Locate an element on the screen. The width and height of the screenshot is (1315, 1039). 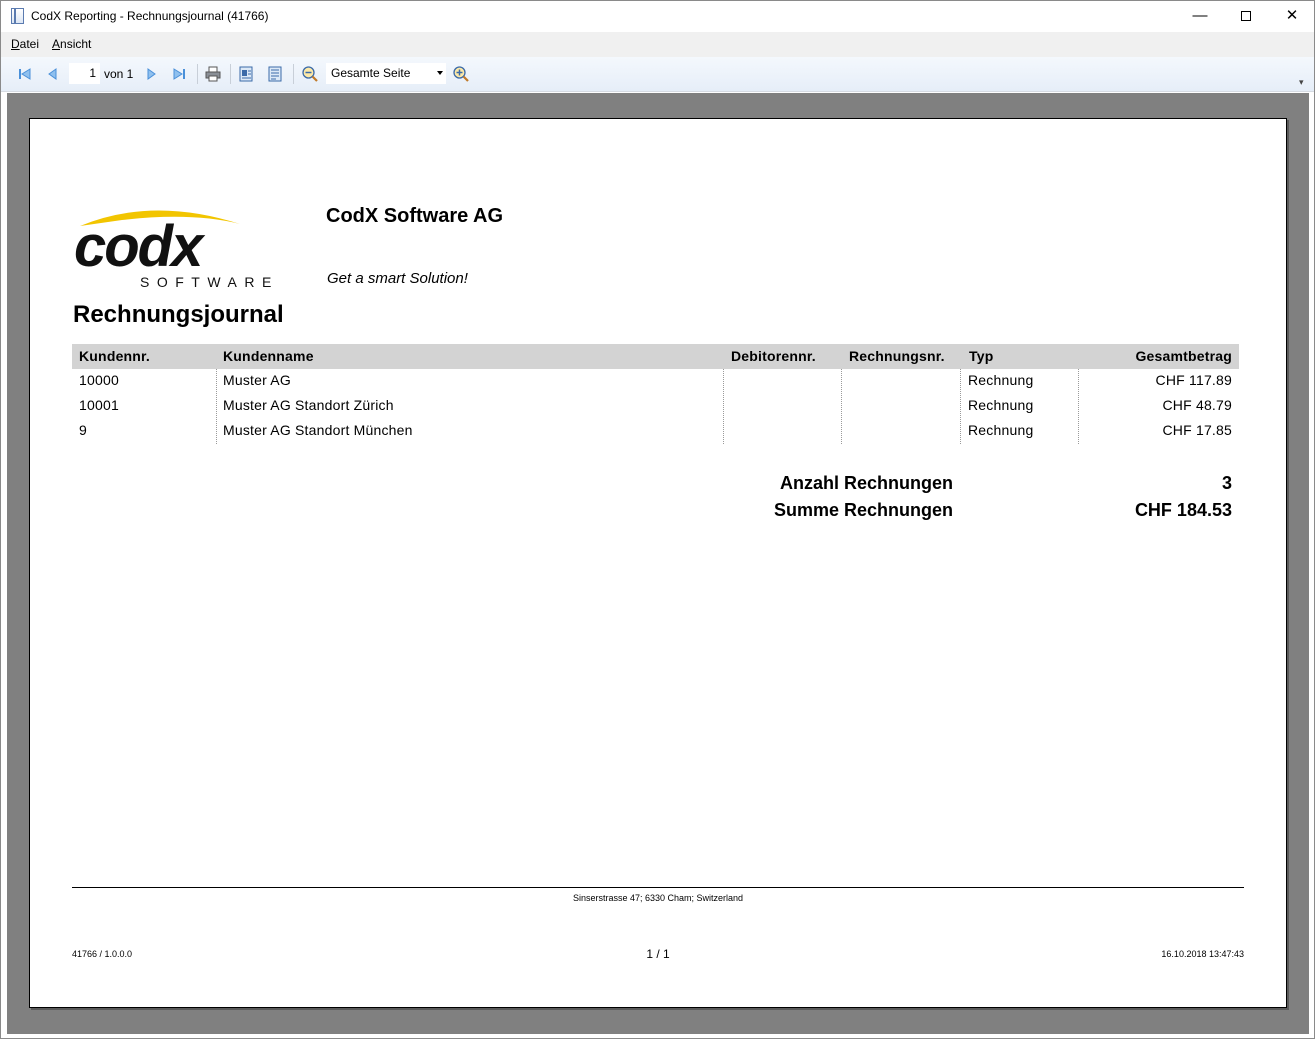
header-typ: Typ is located at coordinates (981, 356).